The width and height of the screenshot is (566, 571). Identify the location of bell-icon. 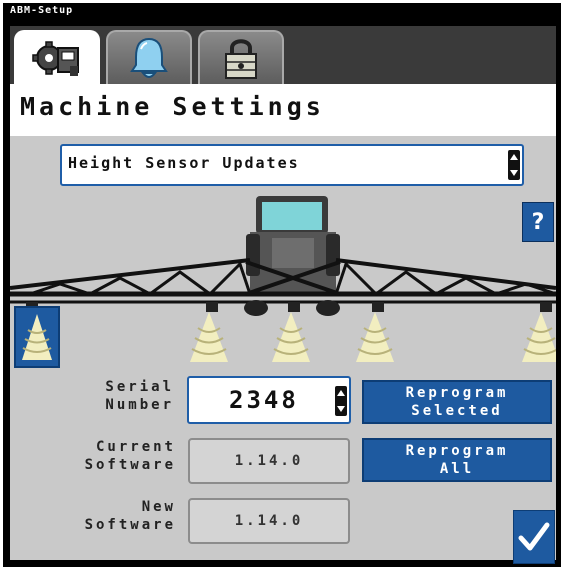
(149, 57).